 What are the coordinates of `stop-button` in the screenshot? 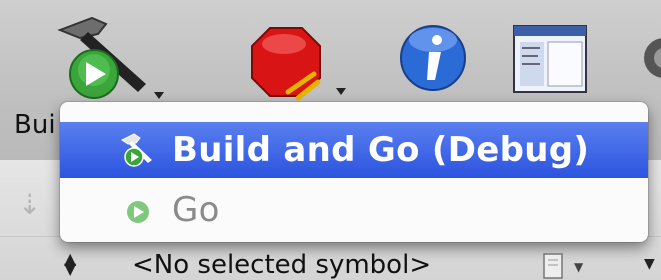 It's located at (303, 67).